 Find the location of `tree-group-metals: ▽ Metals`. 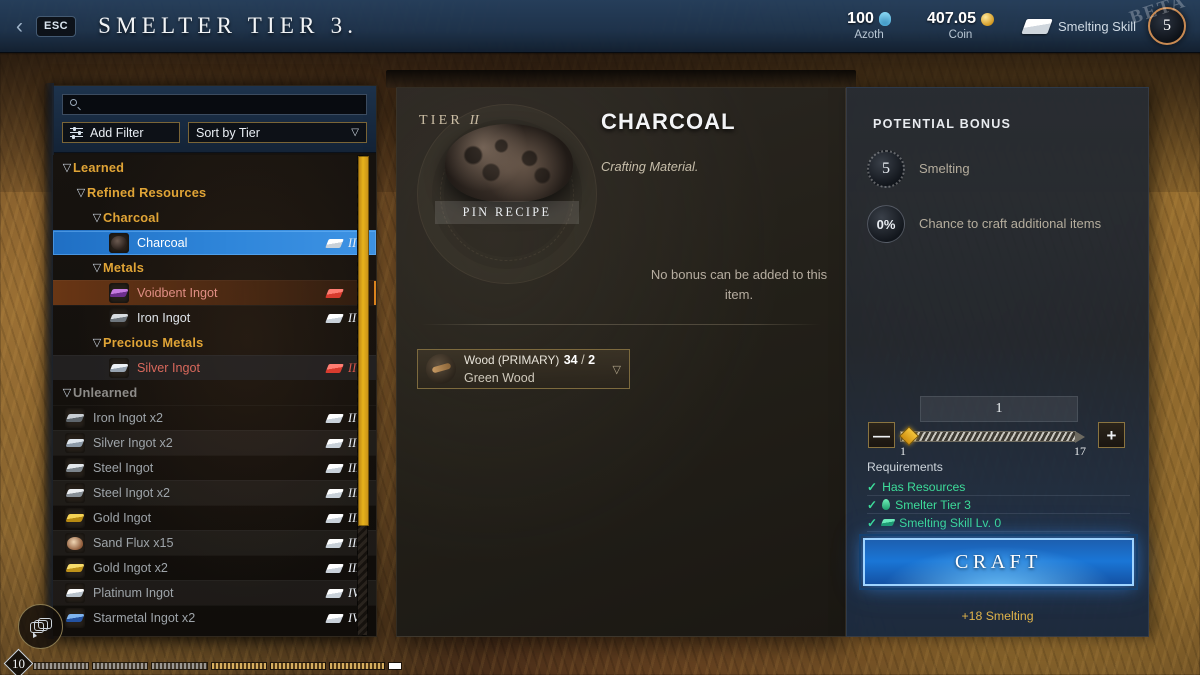

tree-group-metals: ▽ Metals is located at coordinates (214, 267).